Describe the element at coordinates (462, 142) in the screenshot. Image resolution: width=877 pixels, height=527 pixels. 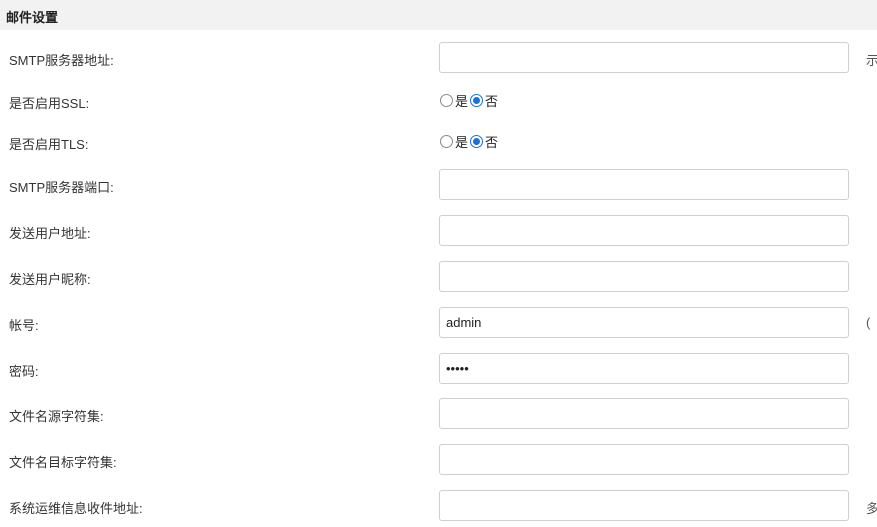
I see `tls-yes-label: 是` at that location.